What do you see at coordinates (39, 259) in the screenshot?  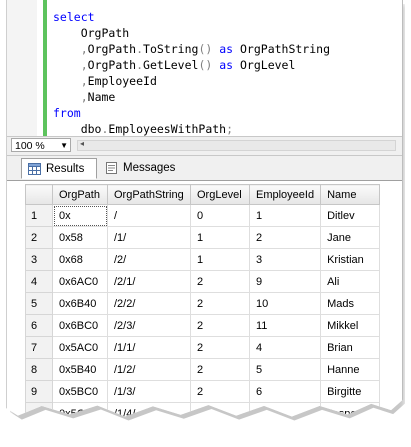 I see `row-number: 3` at bounding box center [39, 259].